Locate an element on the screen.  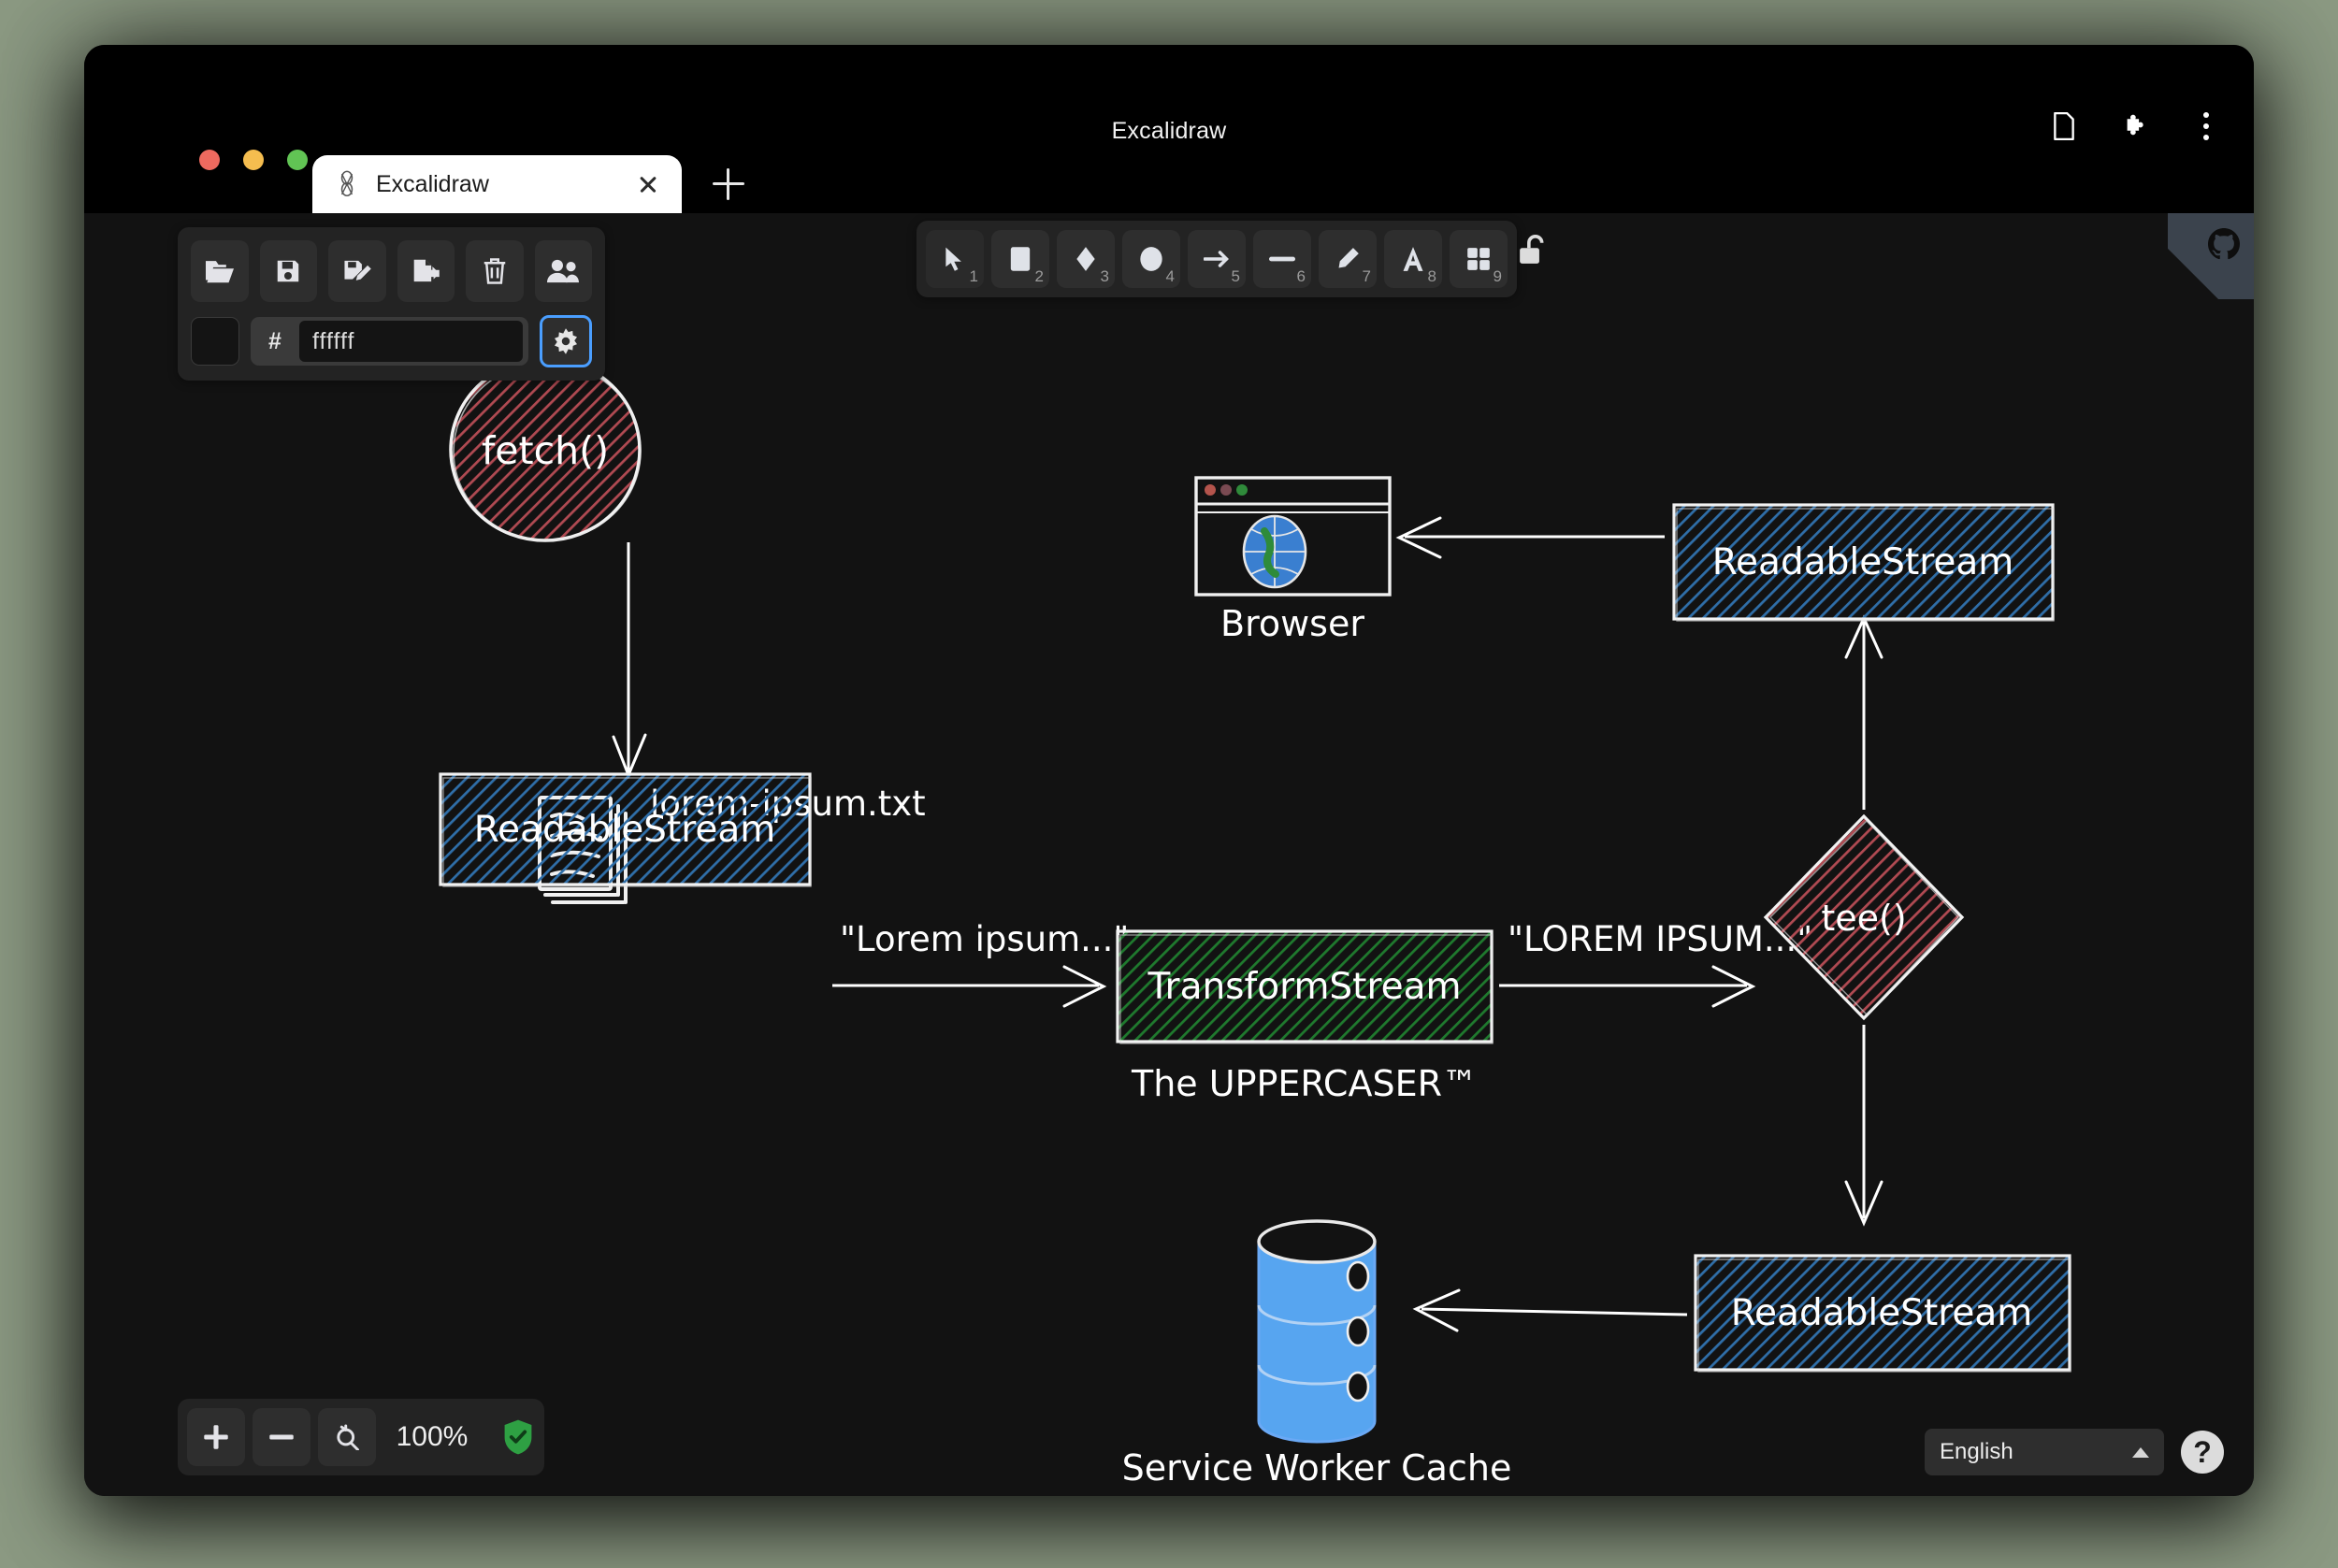
open-button is located at coordinates (220, 271).